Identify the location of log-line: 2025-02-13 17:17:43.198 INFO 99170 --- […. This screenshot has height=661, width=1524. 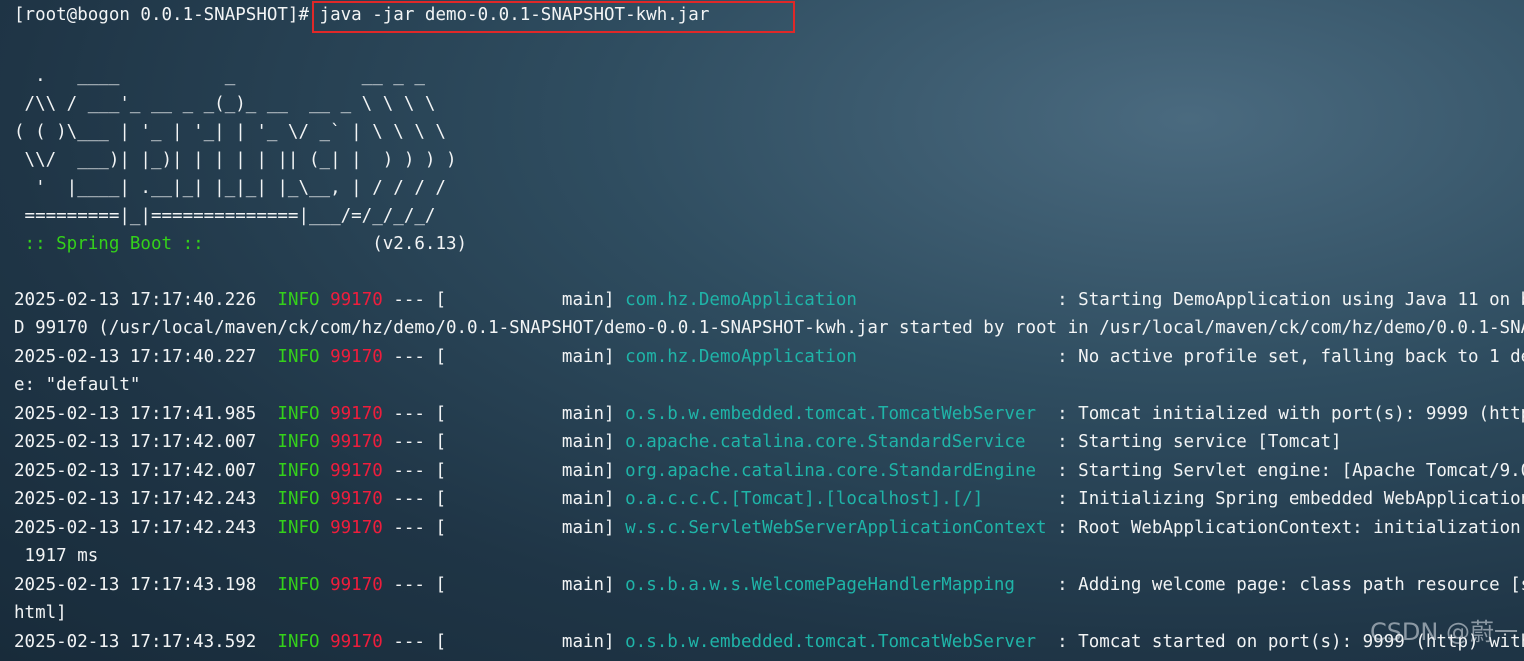
(769, 585).